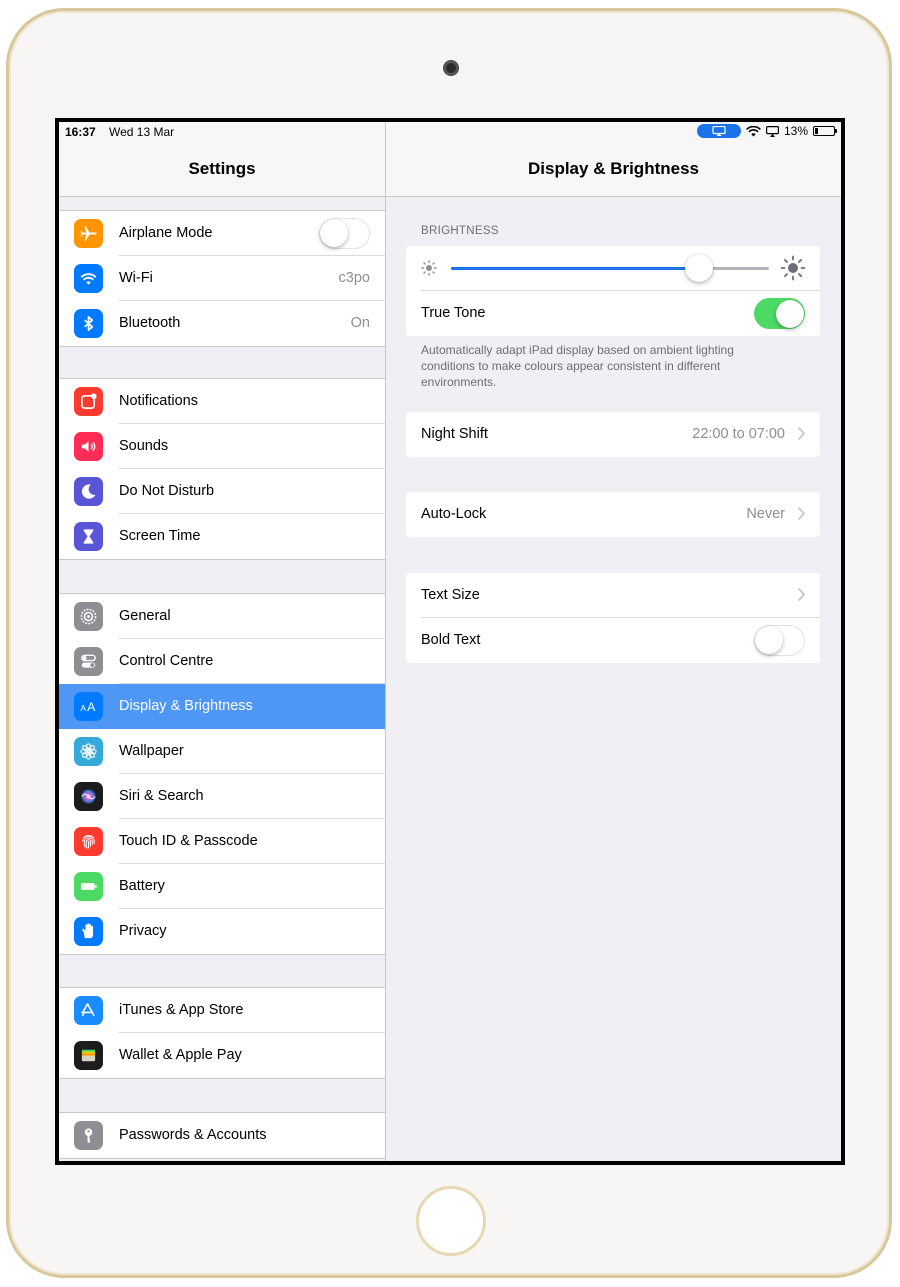 This screenshot has height=1287, width=900. I want to click on sidebar-item-label: iTunes & App Store, so click(181, 1010).